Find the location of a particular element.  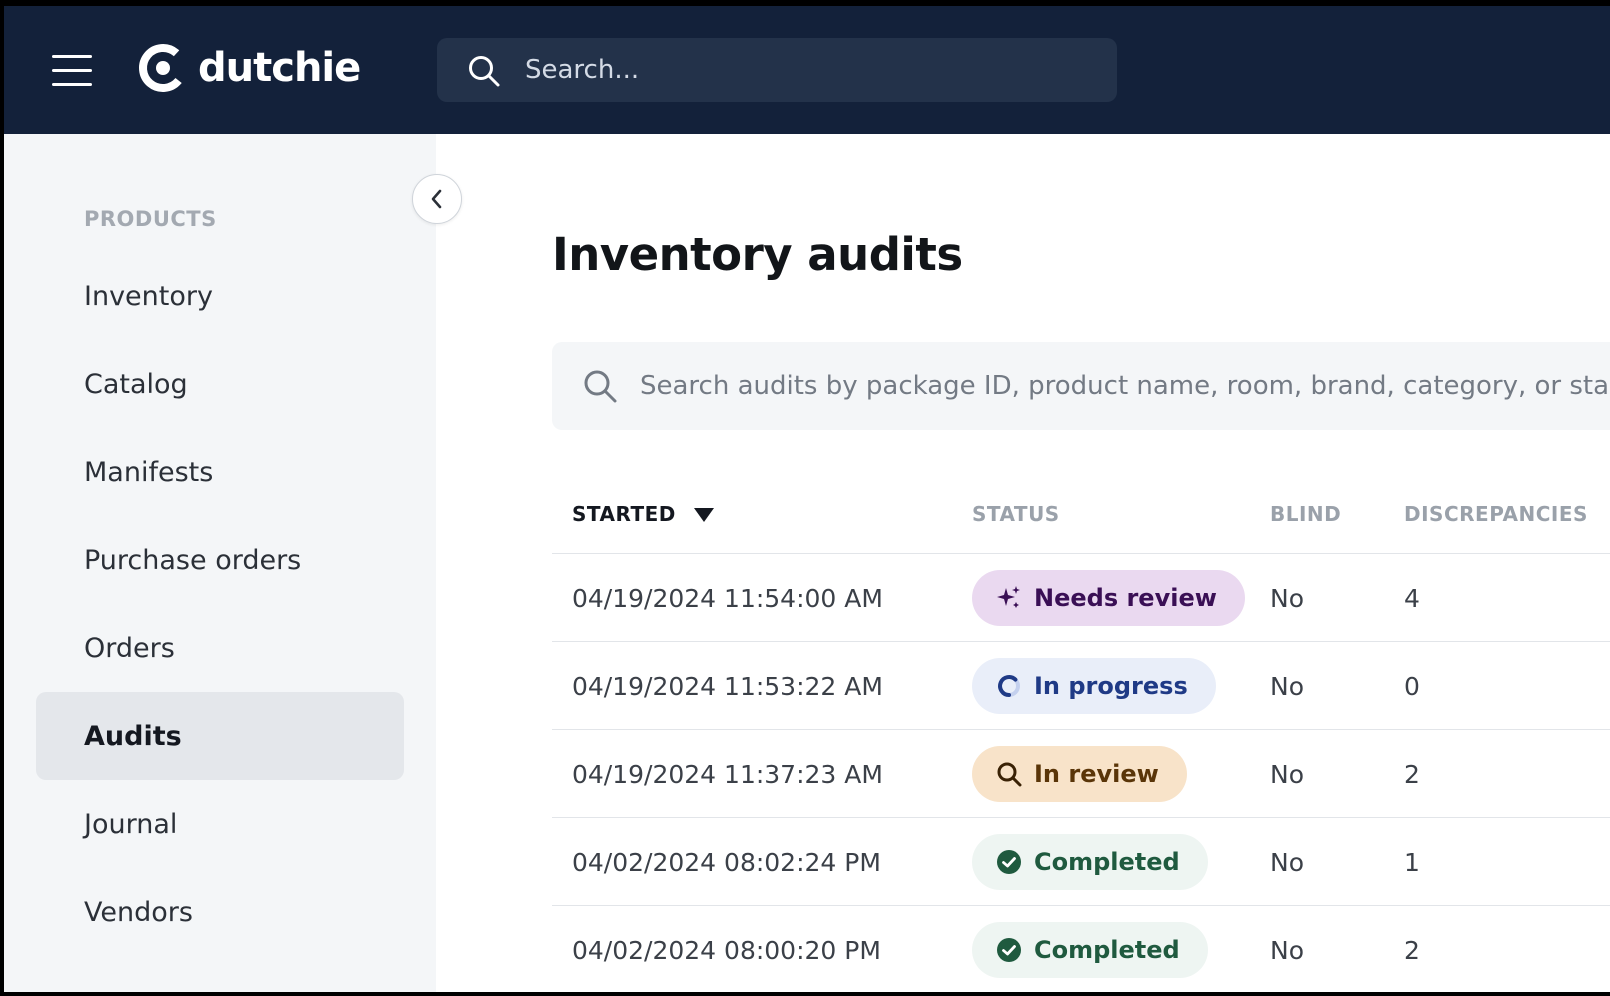

status-label: Needs review is located at coordinates (1125, 598).